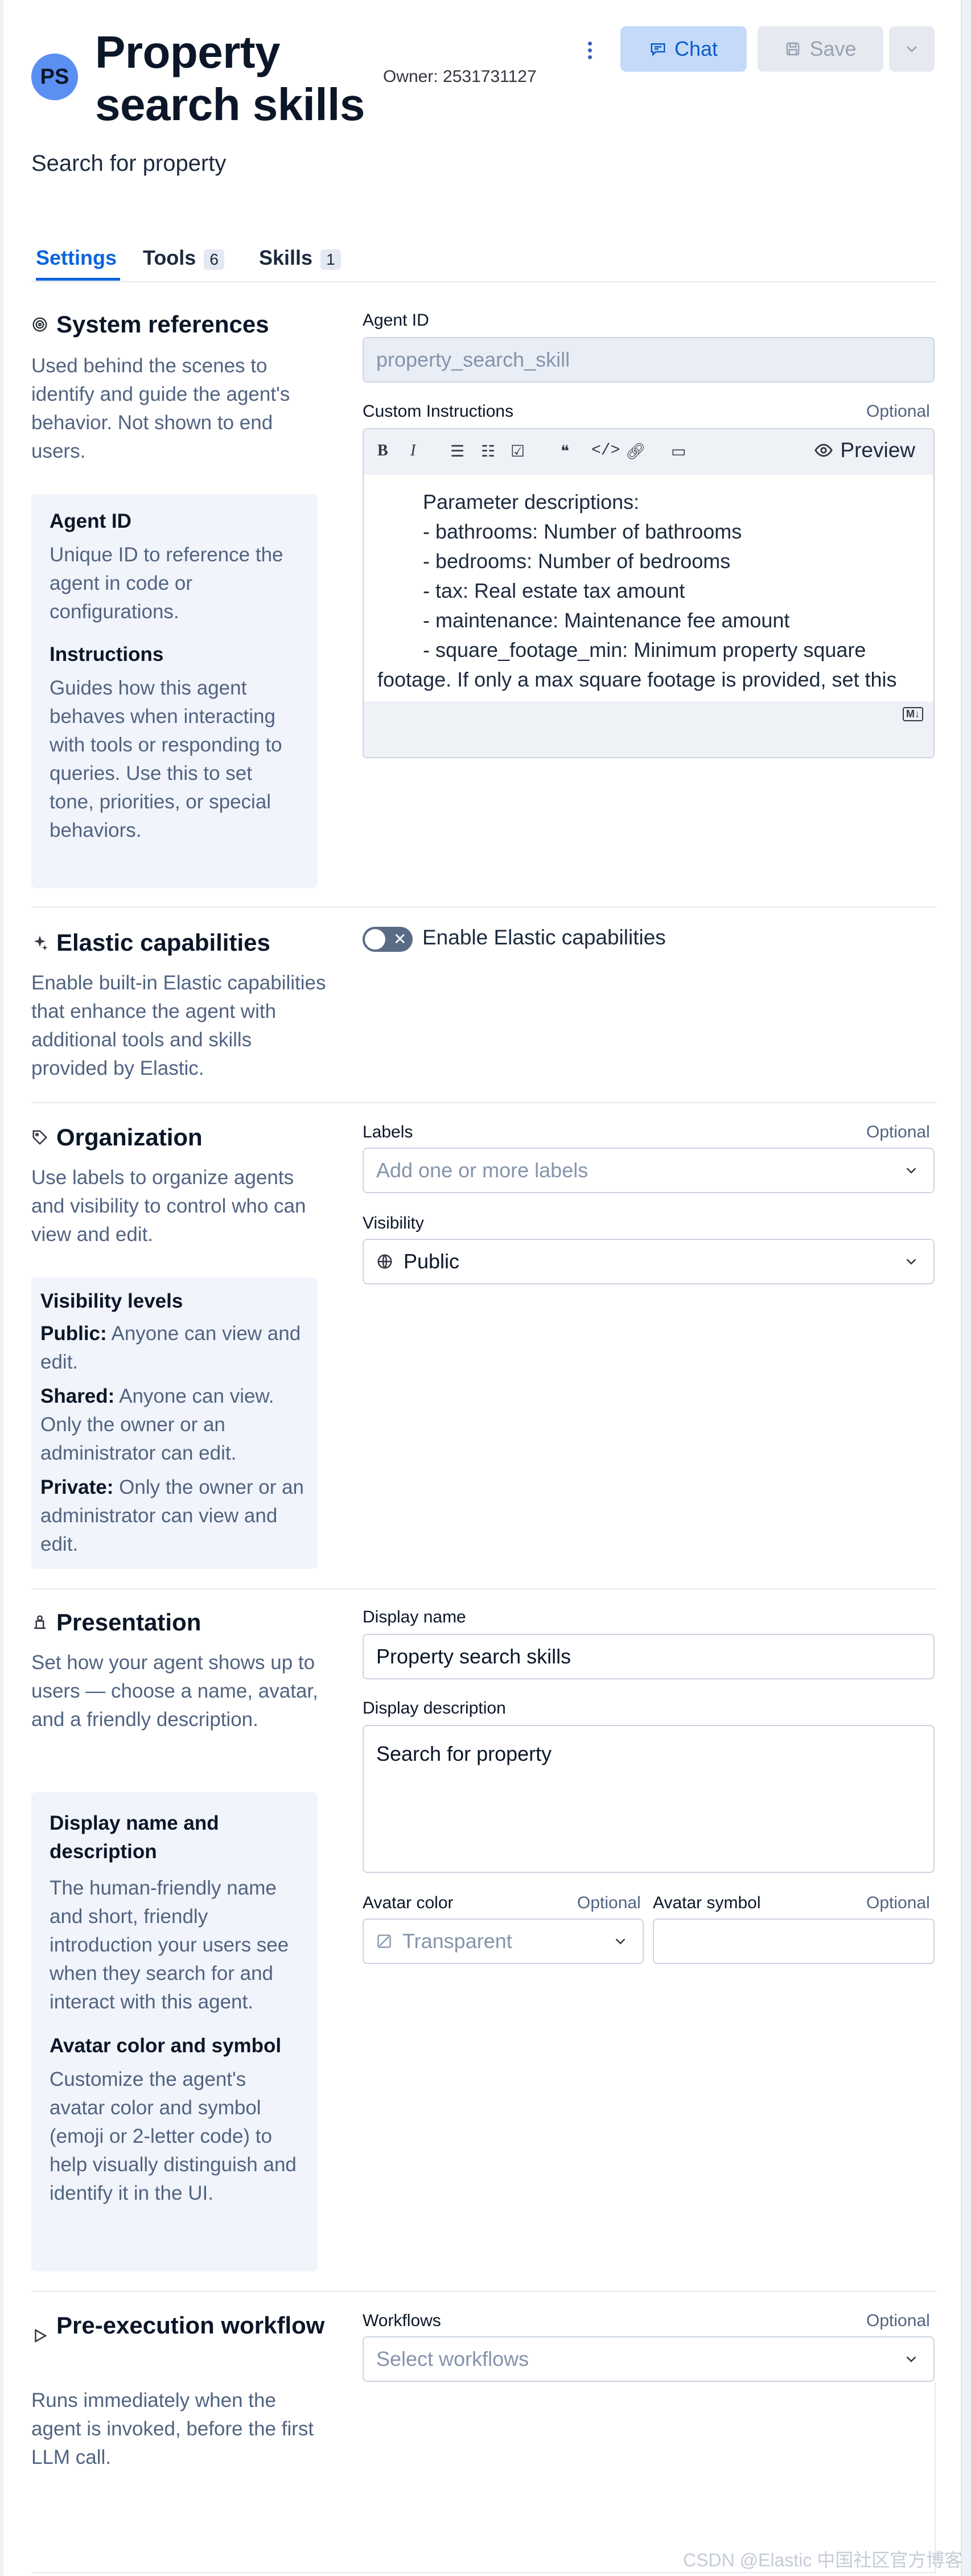 This screenshot has height=2576, width=971. What do you see at coordinates (382, 451) in the screenshot?
I see `bold-icon: B` at bounding box center [382, 451].